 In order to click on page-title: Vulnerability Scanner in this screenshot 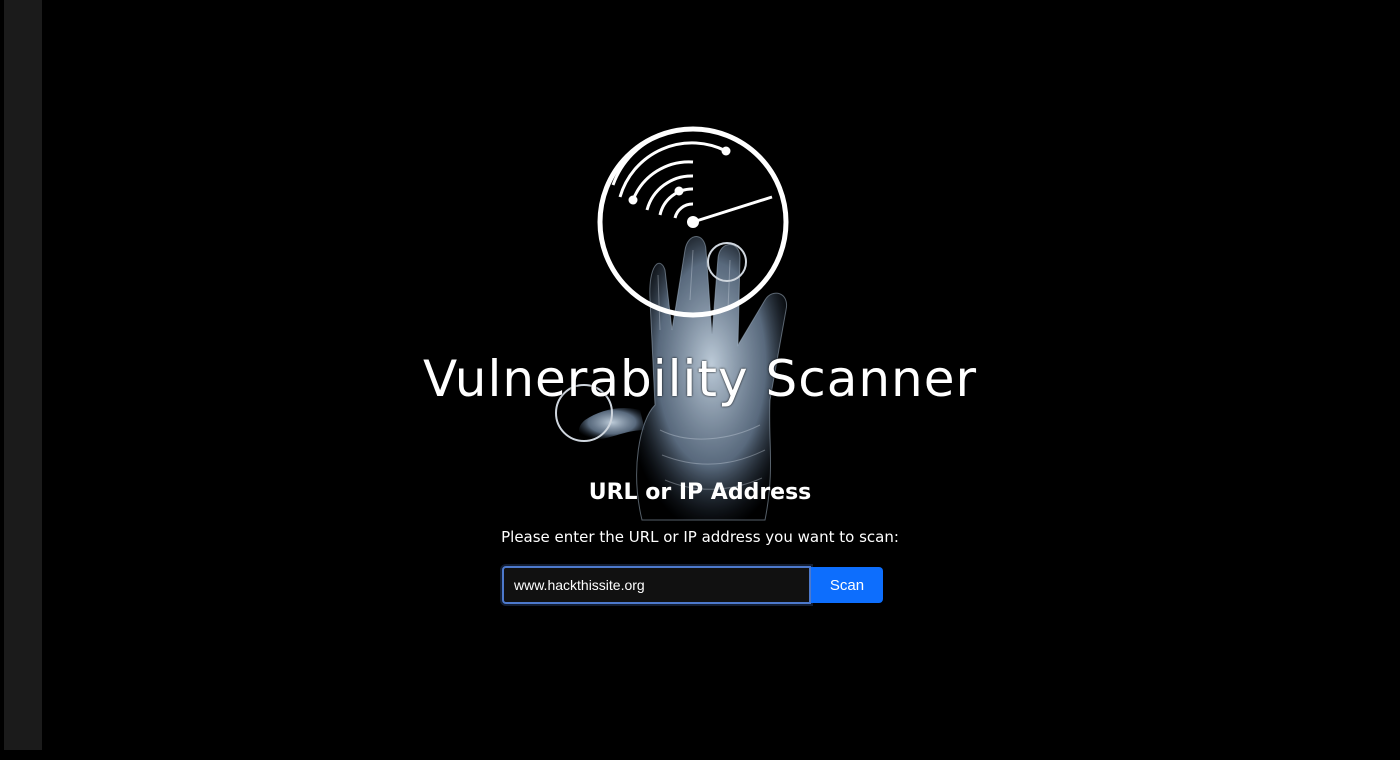, I will do `click(700, 379)`.